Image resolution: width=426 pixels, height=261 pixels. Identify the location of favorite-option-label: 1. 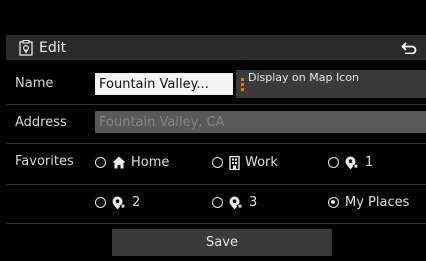
(369, 162).